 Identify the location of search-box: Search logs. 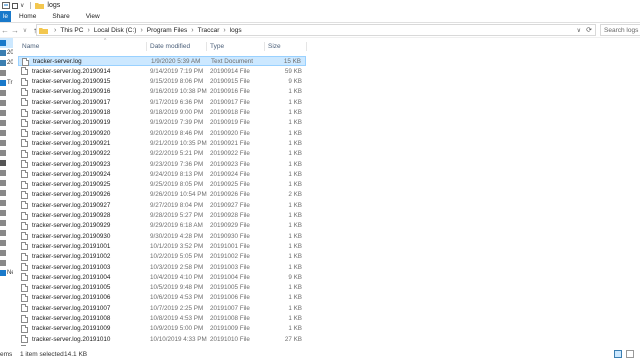
(620, 30).